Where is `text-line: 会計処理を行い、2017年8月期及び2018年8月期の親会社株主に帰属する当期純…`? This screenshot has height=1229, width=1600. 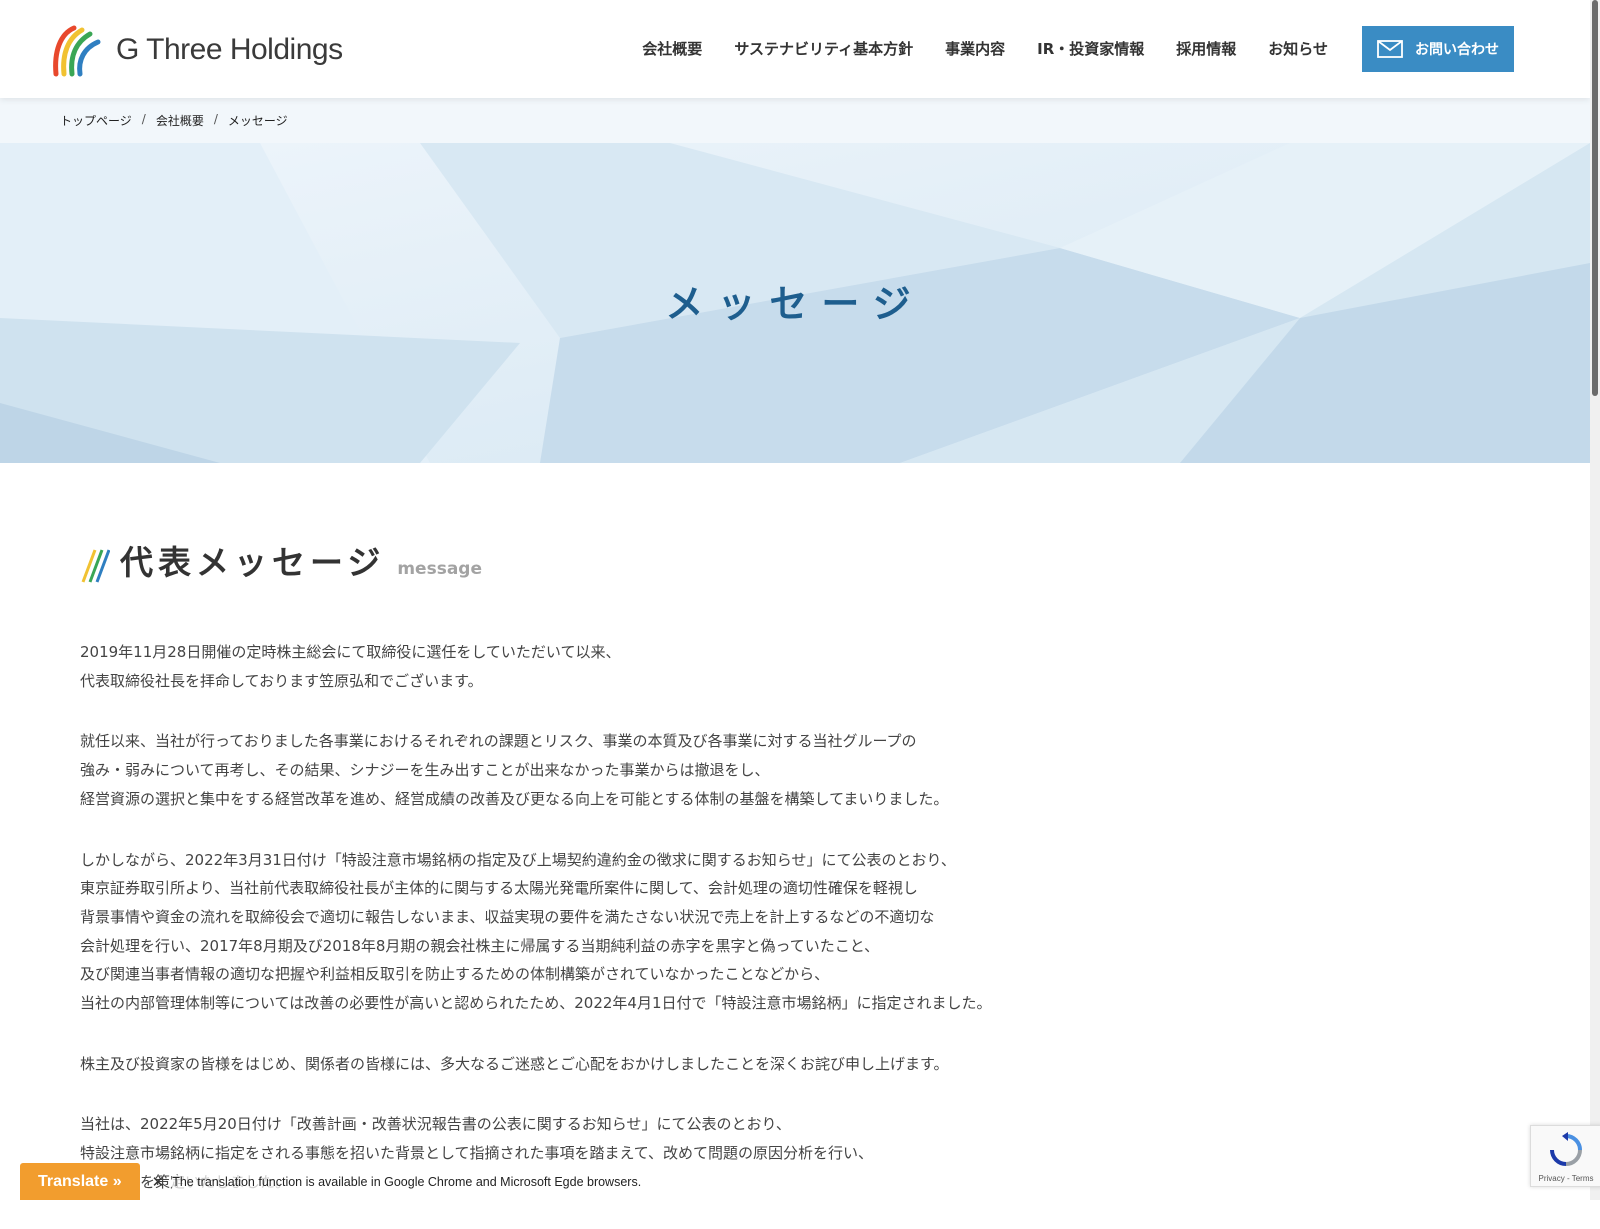
text-line: 会計処理を行い、2017年8月期及び2018年8月期の親会社株主に帰属する当期純… is located at coordinates (480, 945).